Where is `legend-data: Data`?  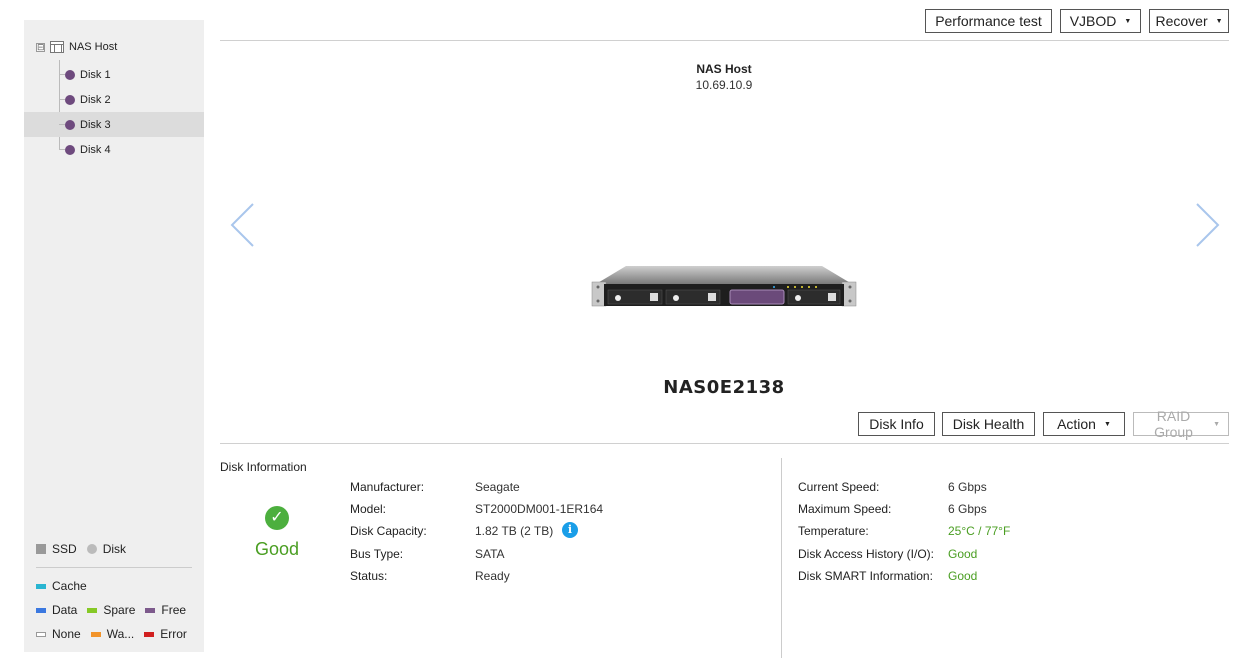
legend-data: Data is located at coordinates (65, 610).